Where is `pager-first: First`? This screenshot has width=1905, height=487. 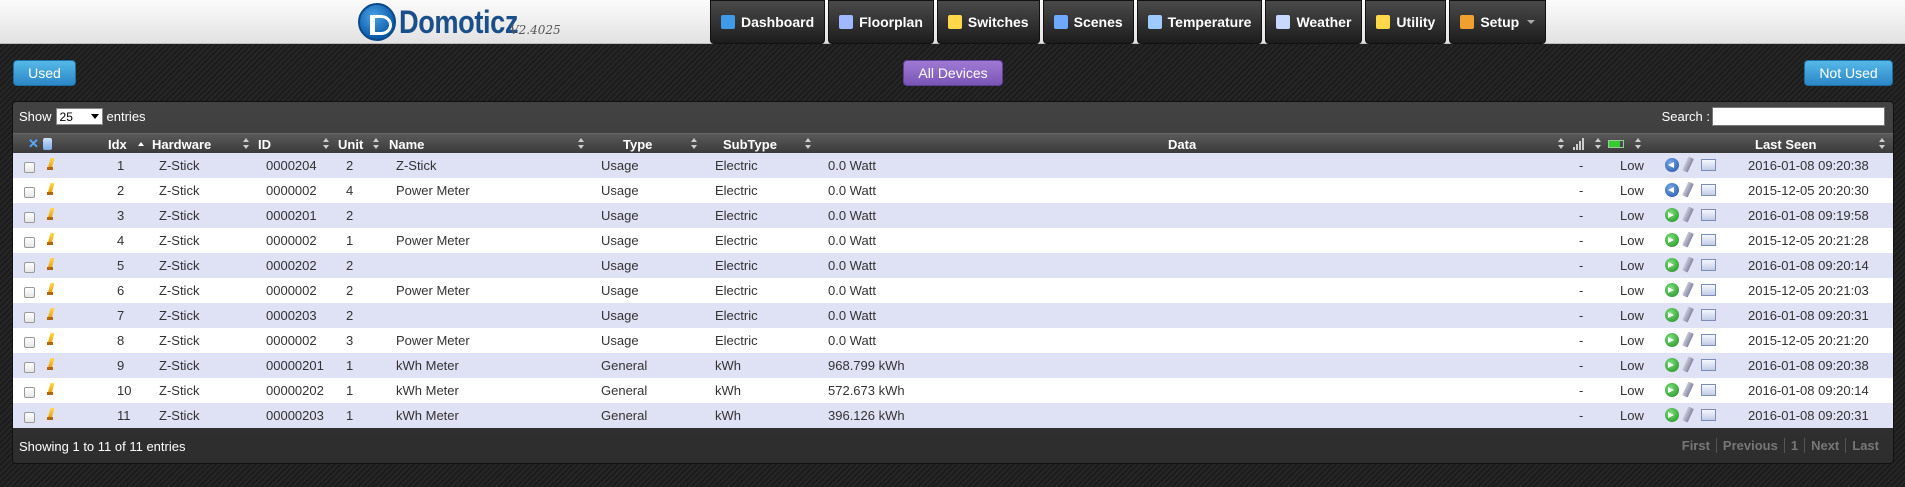
pager-first: First is located at coordinates (1696, 445).